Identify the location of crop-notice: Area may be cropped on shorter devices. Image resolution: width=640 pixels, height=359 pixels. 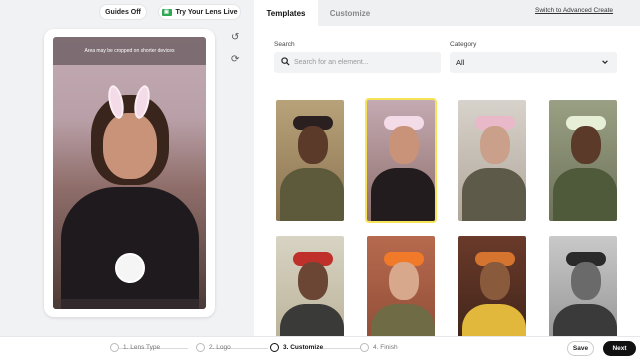
(129, 51).